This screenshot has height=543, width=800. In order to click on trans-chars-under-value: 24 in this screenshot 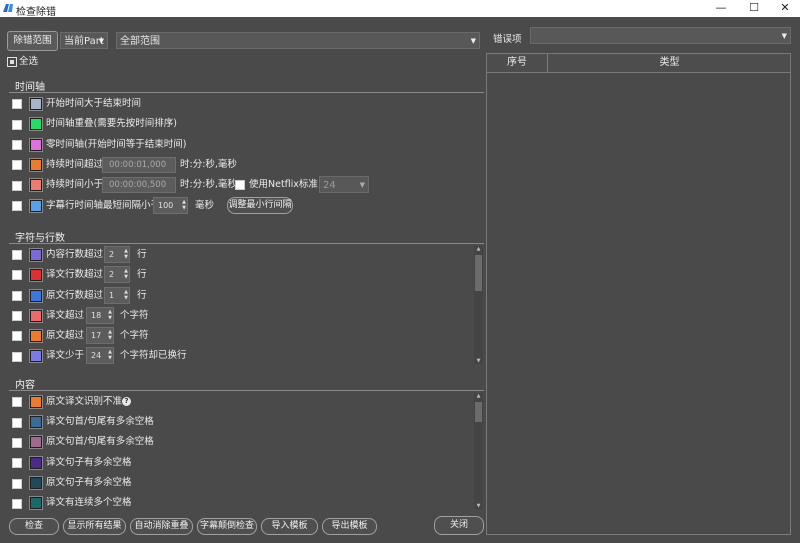, I will do `click(96, 355)`.